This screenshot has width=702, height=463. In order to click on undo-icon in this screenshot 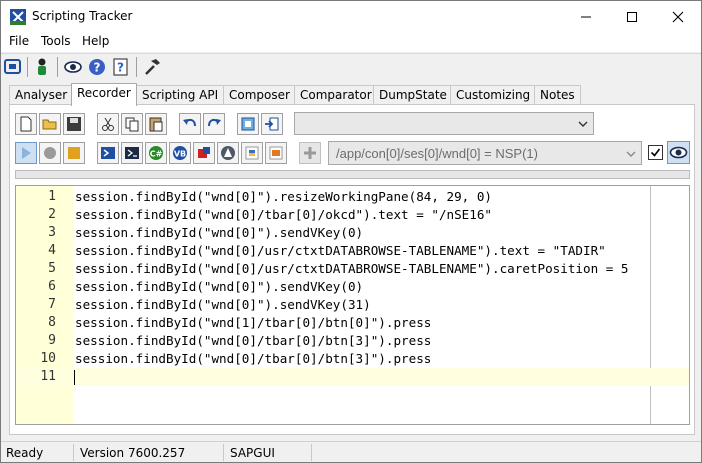, I will do `click(190, 124)`.